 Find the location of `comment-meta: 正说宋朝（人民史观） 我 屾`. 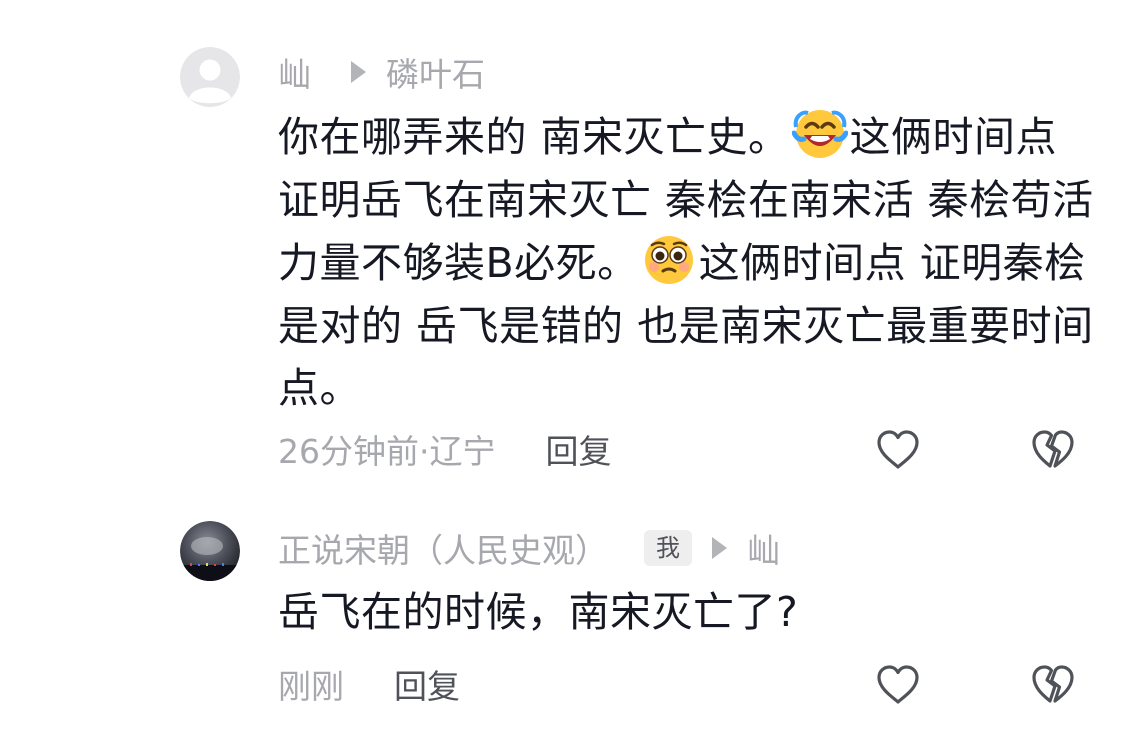

comment-meta: 正说宋朝（人民史观） 我 屾 is located at coordinates (529, 548).